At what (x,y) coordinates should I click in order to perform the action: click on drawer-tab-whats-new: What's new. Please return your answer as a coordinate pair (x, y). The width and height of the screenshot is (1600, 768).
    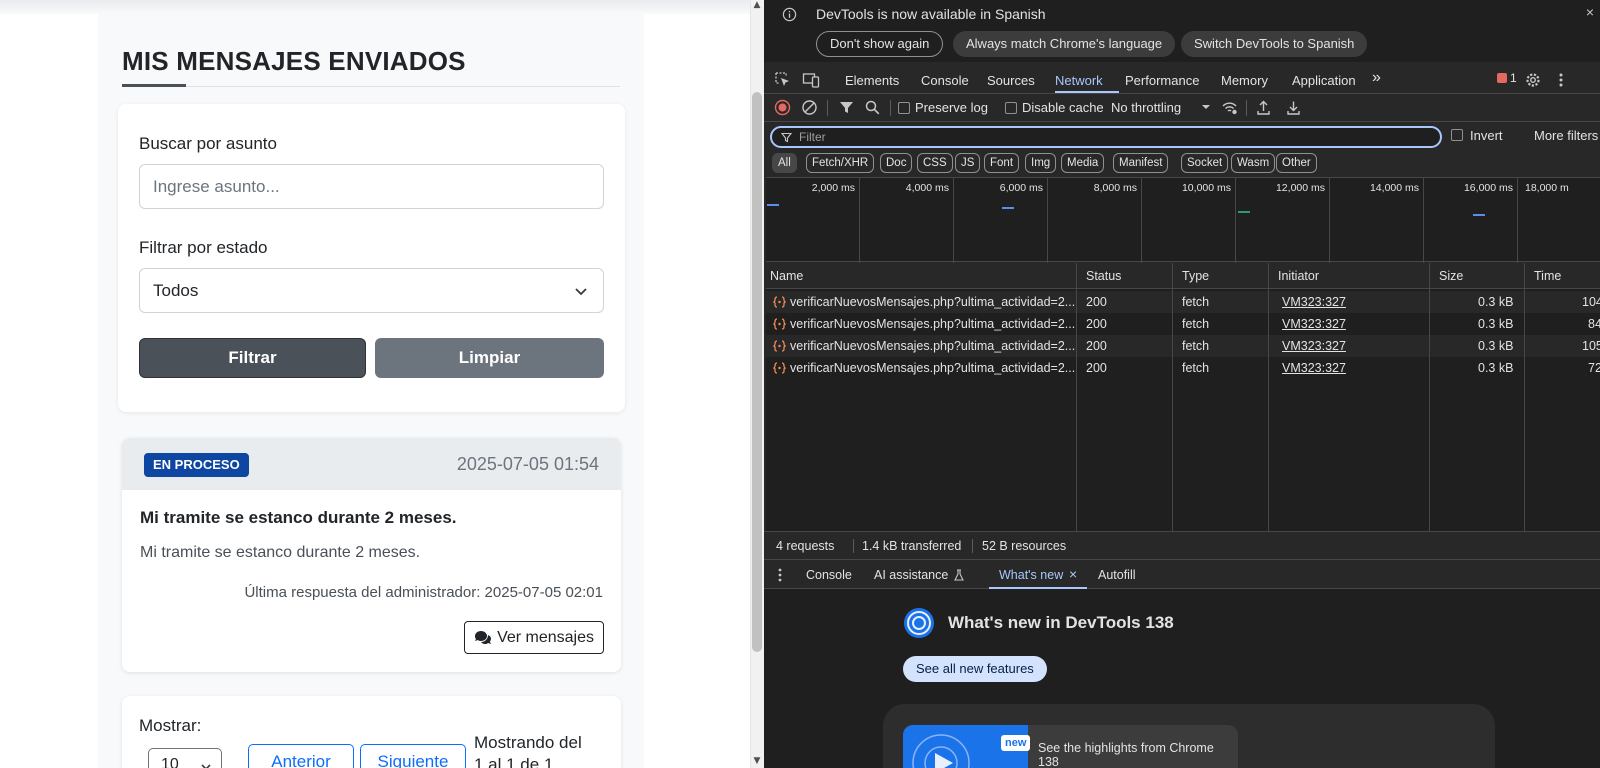
    Looking at the image, I should click on (1031, 575).